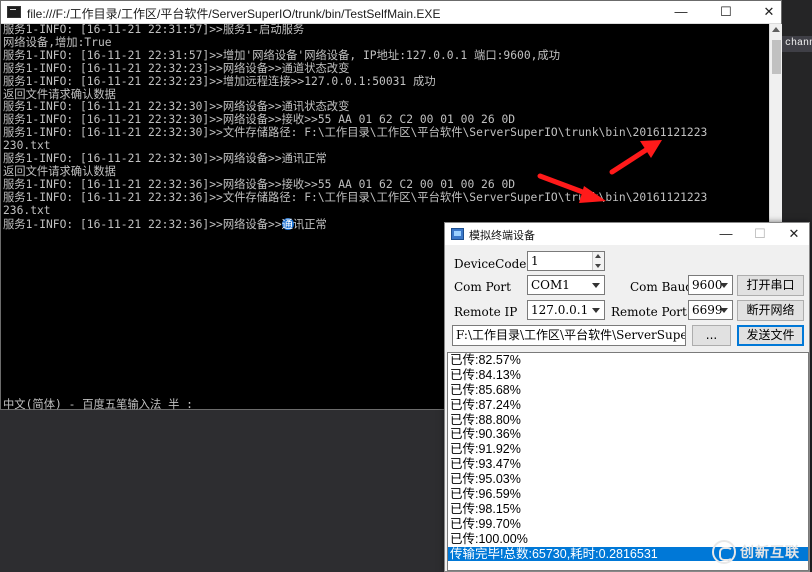 The width and height of the screenshot is (812, 572). Describe the element at coordinates (724, 552) in the screenshot. I see `watermark-logo-icon` at that location.